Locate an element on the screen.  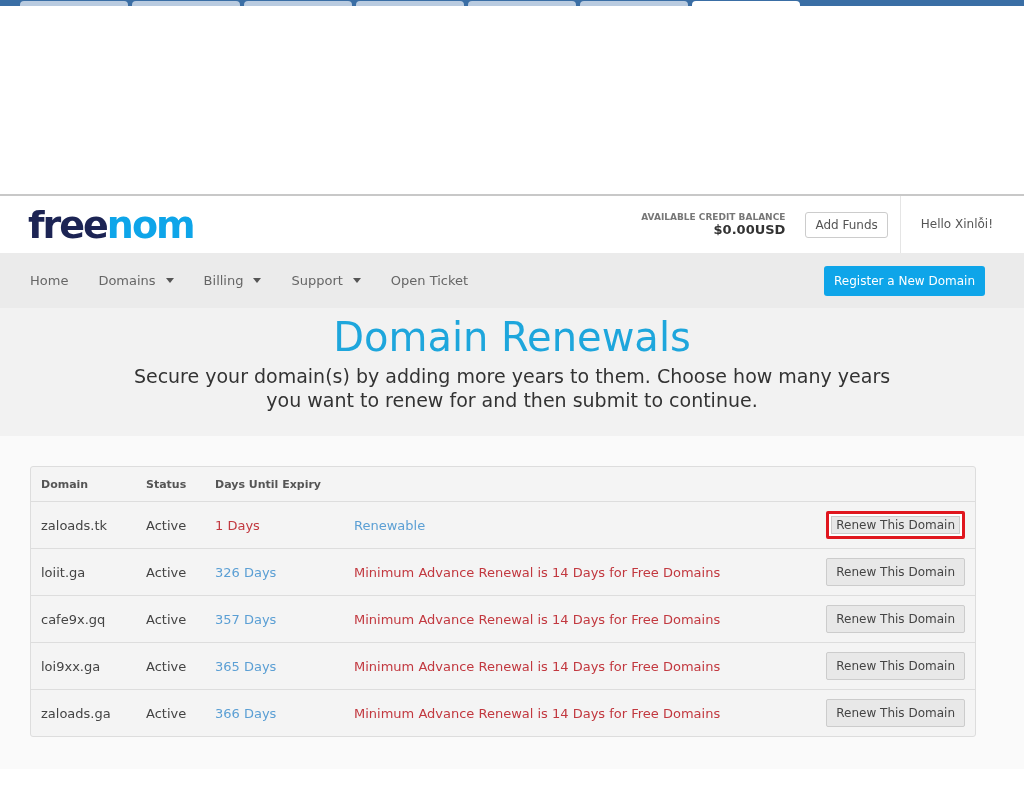
page-title: Domain Renewals is located at coordinates (512, 337).